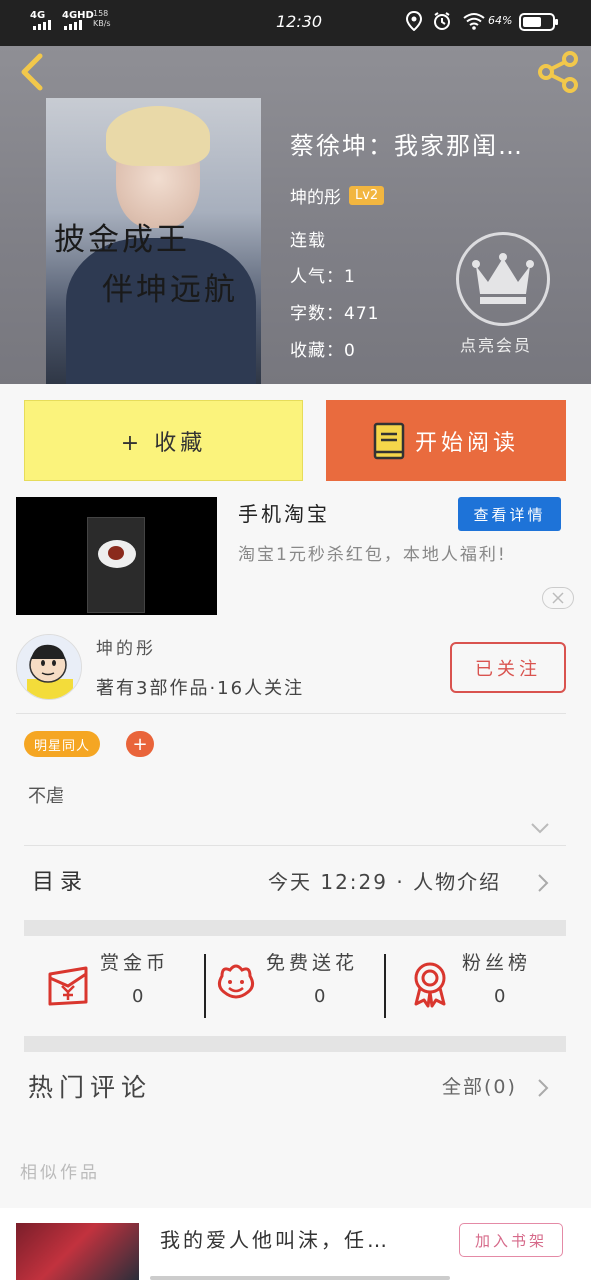  What do you see at coordinates (485, 986) in the screenshot?
I see `fan-ranking-stat: 粉丝榜 0` at bounding box center [485, 986].